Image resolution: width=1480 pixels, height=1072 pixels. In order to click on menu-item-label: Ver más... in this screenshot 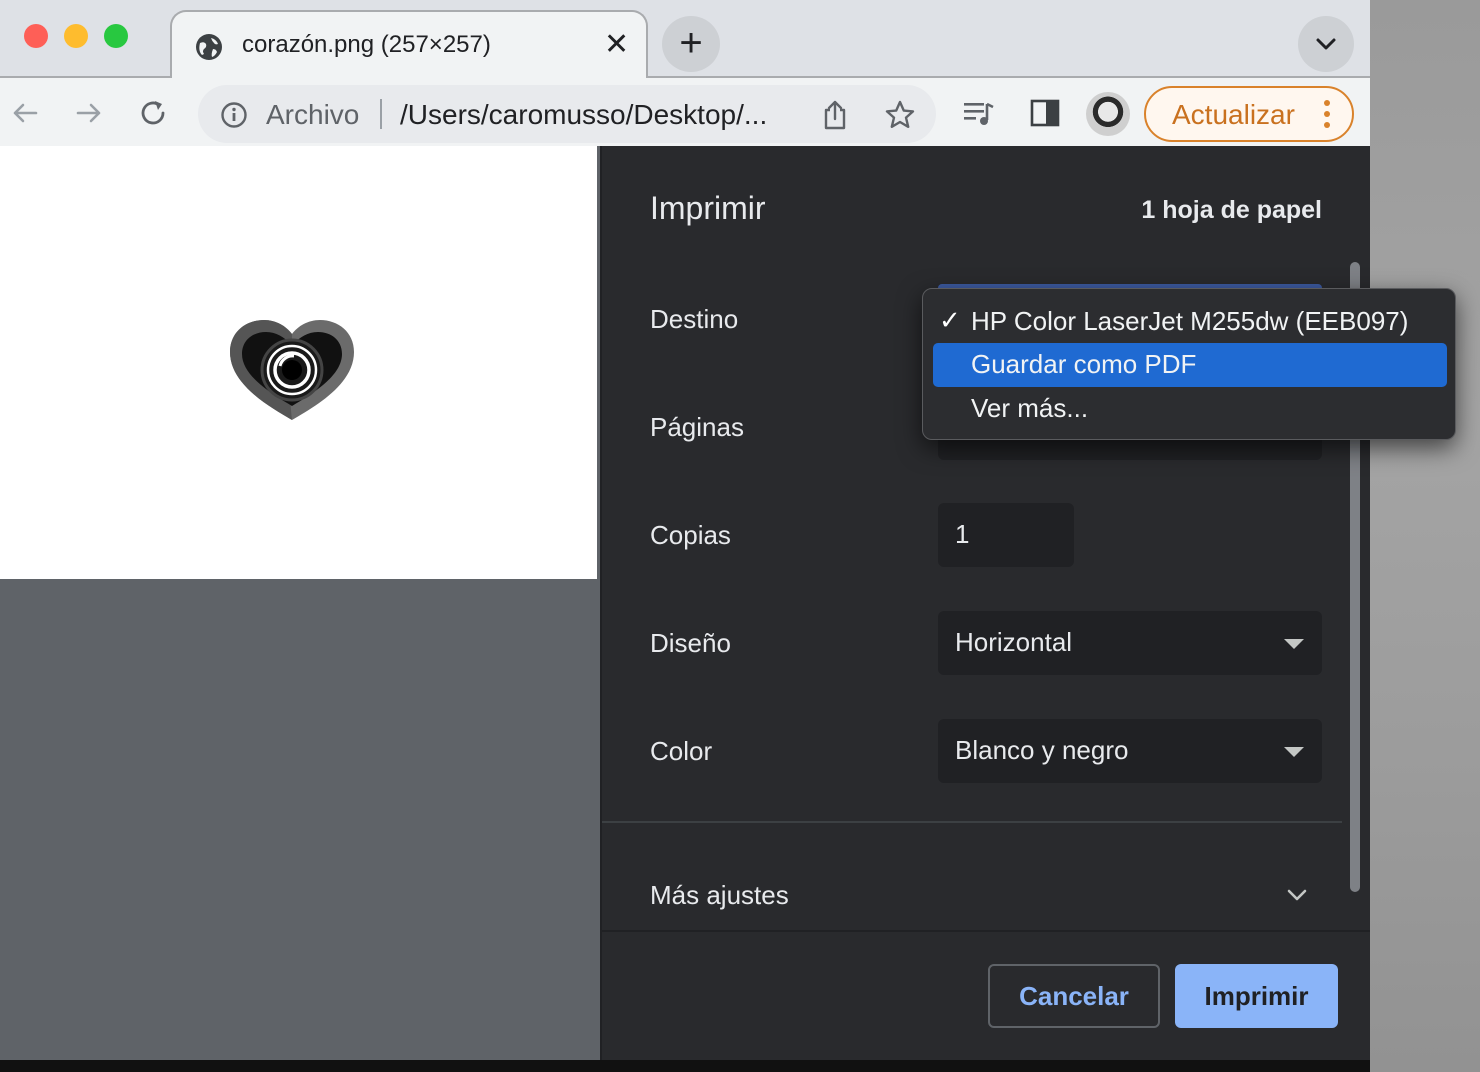, I will do `click(1030, 408)`.